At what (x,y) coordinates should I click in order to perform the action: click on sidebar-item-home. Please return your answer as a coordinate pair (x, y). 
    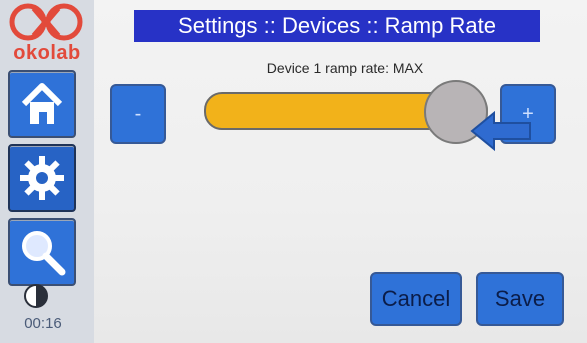
    Looking at the image, I should click on (42, 104).